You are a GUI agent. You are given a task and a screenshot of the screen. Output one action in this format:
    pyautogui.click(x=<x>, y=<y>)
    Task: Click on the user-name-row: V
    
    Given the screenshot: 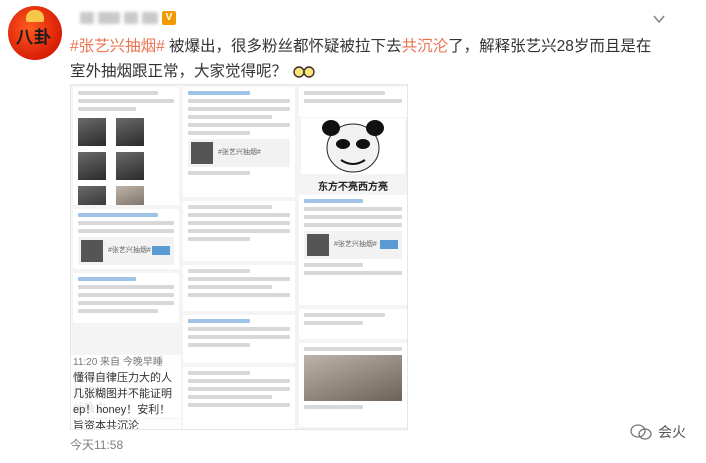 What is the action you would take?
    pyautogui.click(x=128, y=18)
    